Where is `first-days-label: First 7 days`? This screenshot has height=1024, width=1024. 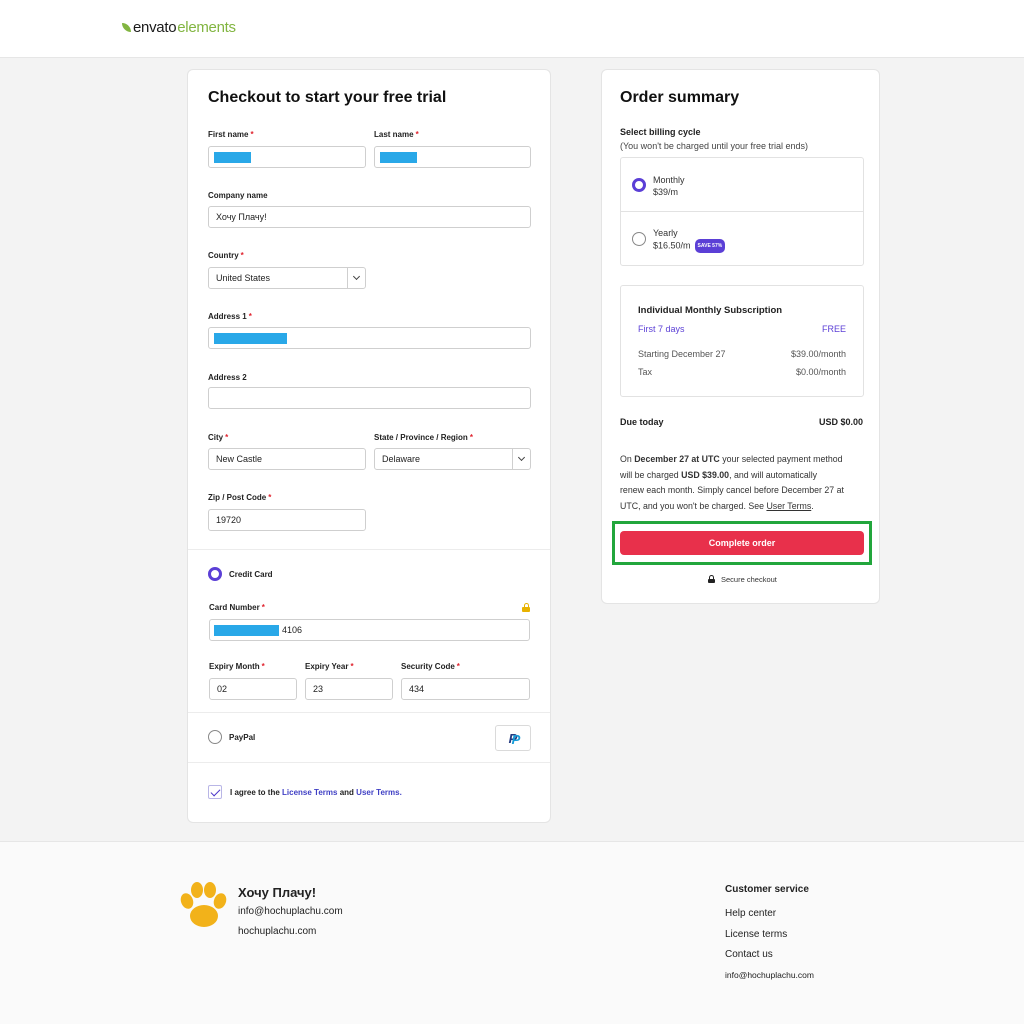 first-days-label: First 7 days is located at coordinates (661, 329).